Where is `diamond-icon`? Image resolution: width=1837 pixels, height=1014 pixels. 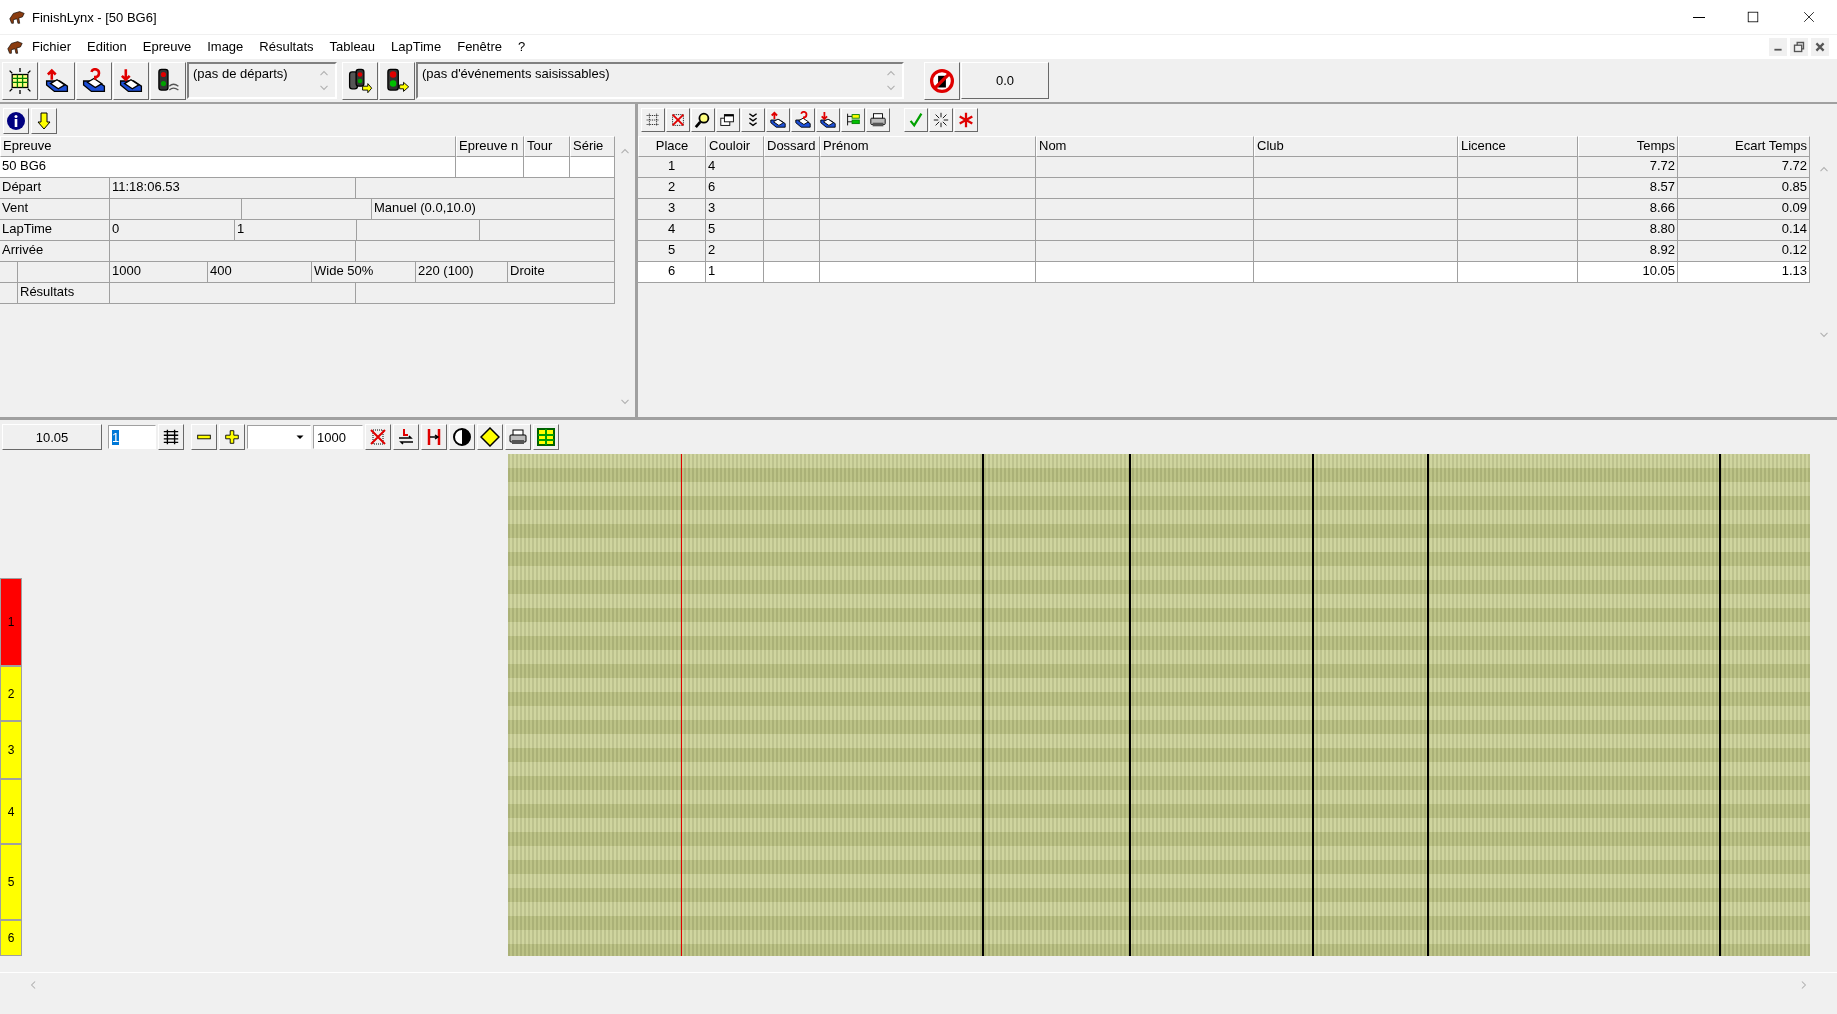 diamond-icon is located at coordinates (490, 437).